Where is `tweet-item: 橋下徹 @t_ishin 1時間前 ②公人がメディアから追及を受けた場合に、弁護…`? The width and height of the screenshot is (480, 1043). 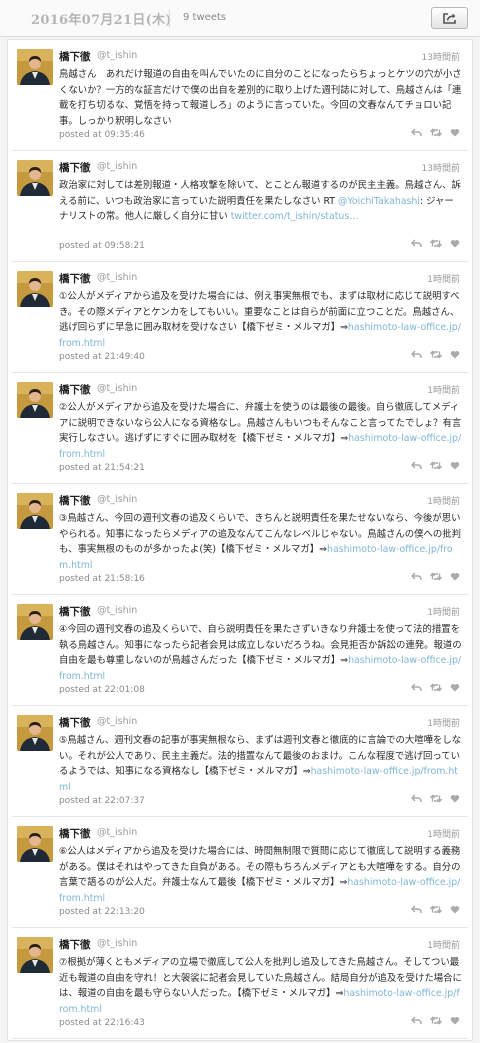 tweet-item: 橋下徹 @t_ishin 1時間前 ②公人がメディアから追及を受けた場合に、弁護… is located at coordinates (240, 428).